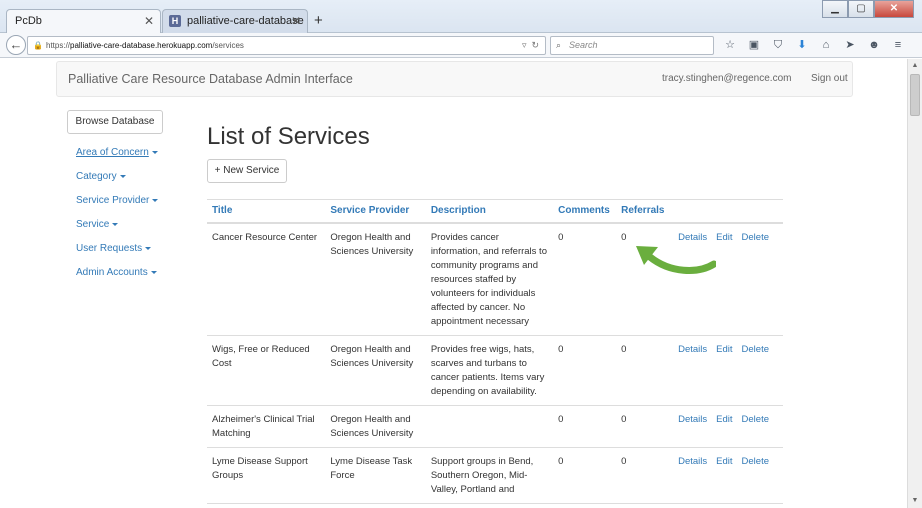  I want to click on sidebar-item-label: Admin Accounts, so click(112, 272).